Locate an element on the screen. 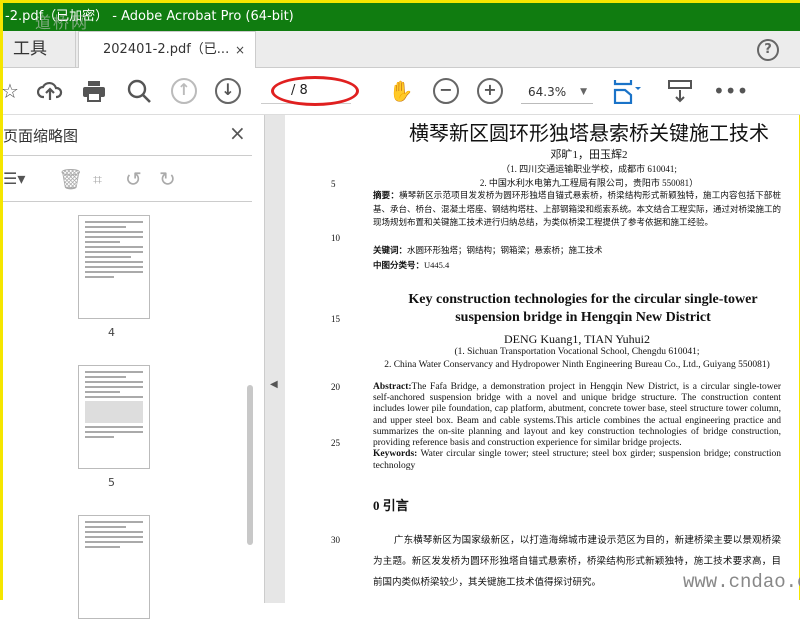 The width and height of the screenshot is (800, 619). zoom-in-icon: + is located at coordinates (490, 91).